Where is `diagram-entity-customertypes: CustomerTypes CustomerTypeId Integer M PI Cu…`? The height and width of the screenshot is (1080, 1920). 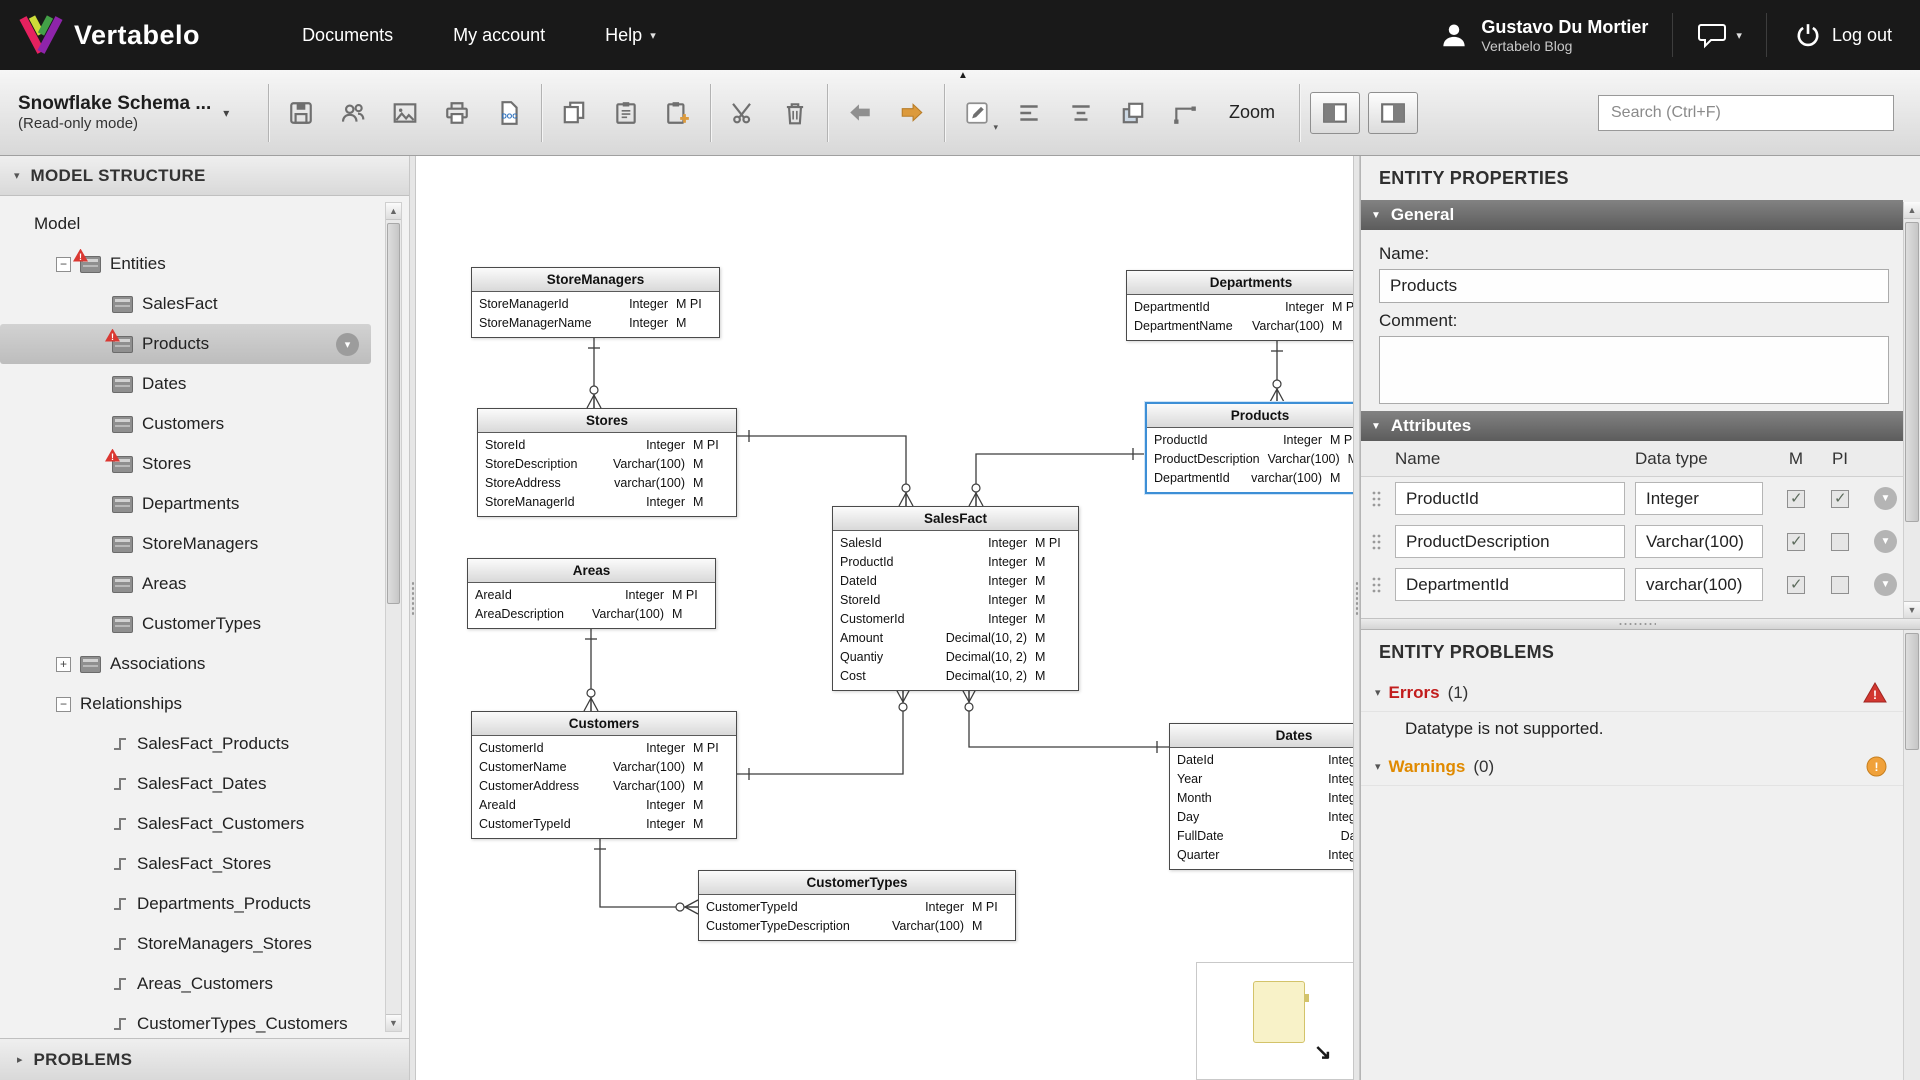 diagram-entity-customertypes: CustomerTypes CustomerTypeId Integer M PI Cu… is located at coordinates (857, 905).